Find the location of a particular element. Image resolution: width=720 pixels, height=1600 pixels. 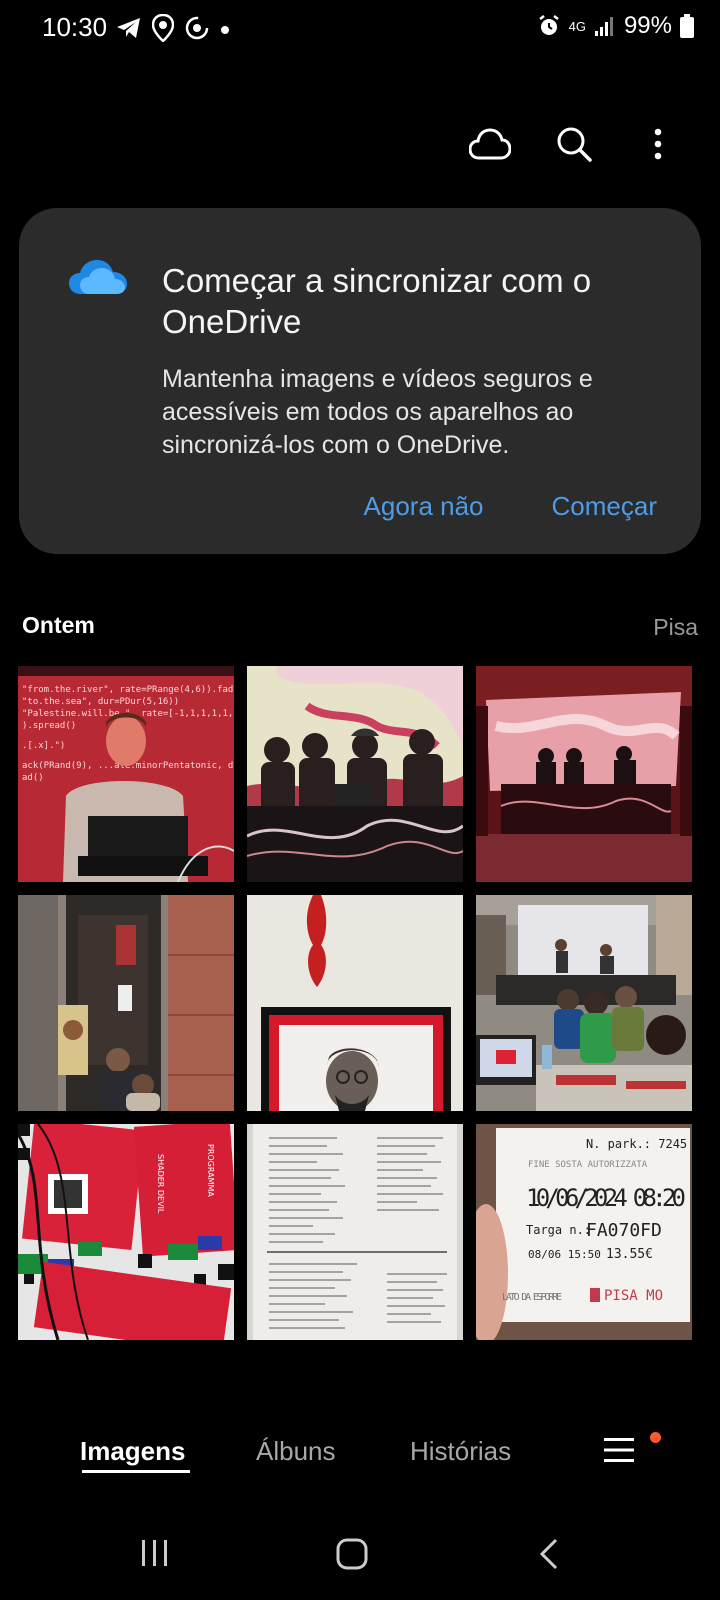

battery-percent: 99% is located at coordinates (647, 25).